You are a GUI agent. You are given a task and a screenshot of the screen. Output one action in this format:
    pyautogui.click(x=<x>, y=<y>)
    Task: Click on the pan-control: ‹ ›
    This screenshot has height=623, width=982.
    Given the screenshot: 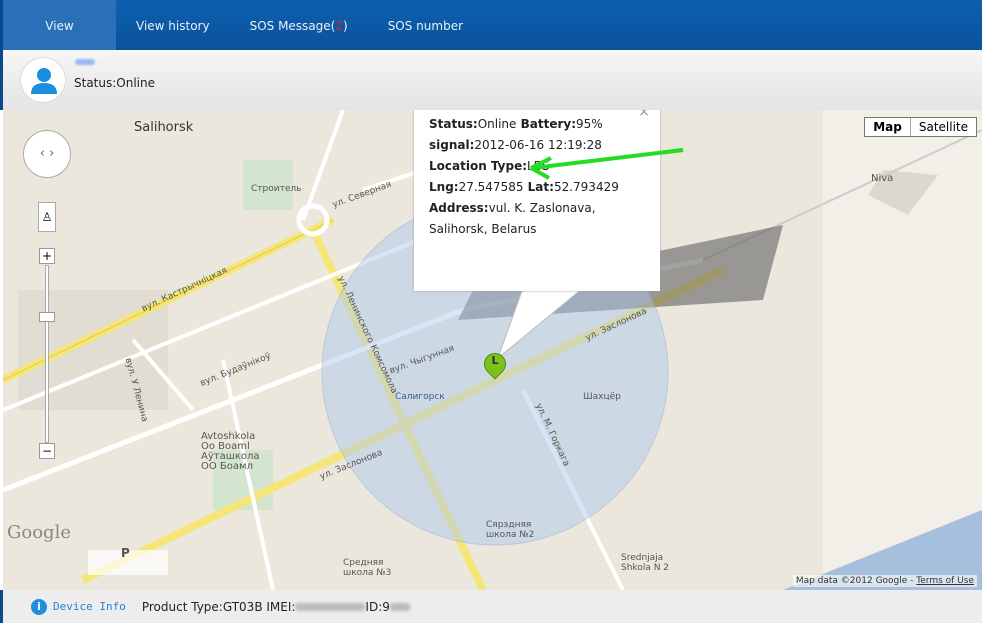 What is the action you would take?
    pyautogui.click(x=47, y=154)
    